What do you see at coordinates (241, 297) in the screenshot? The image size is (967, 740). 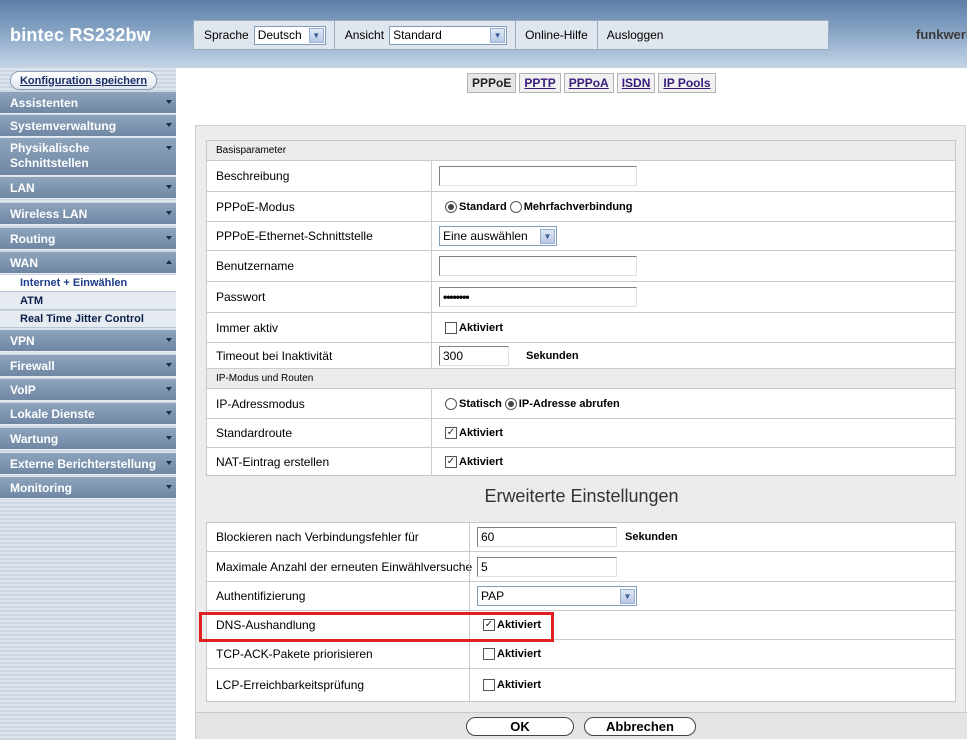 I see `label-passwort: Passwort` at bounding box center [241, 297].